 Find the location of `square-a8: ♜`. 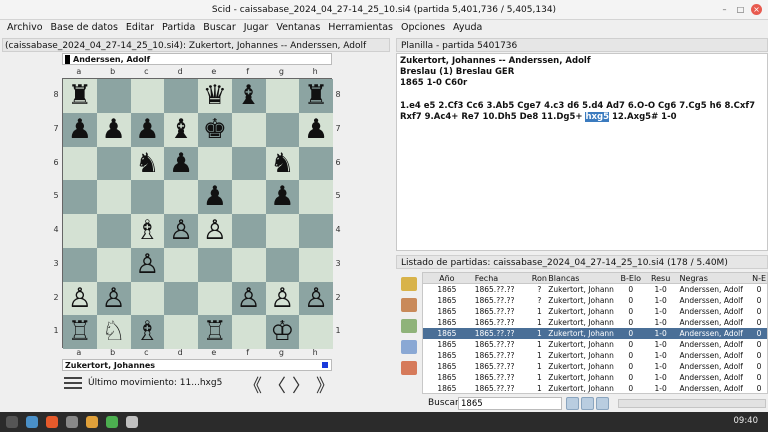

square-a8: ♜ is located at coordinates (80, 96).